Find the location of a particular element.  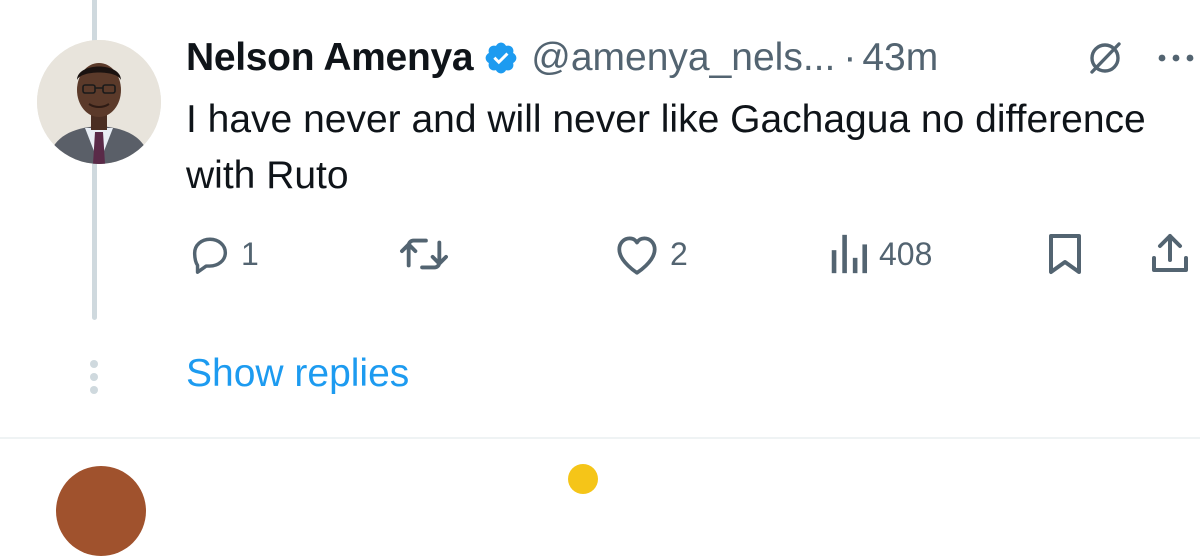

show-replies-link: Show replies is located at coordinates (297, 374).